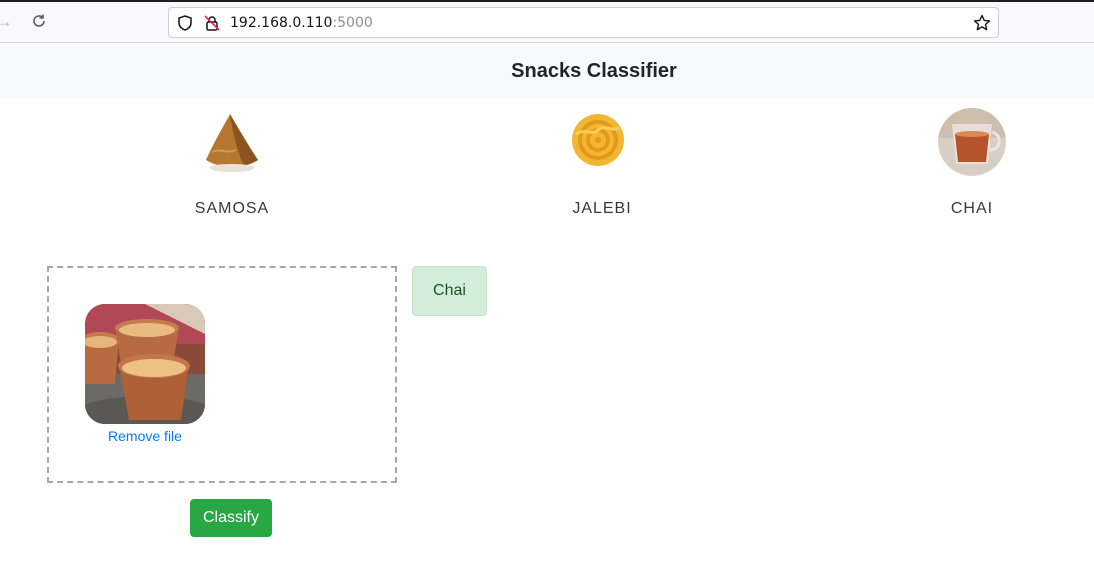 The height and width of the screenshot is (561, 1094). What do you see at coordinates (185, 23) in the screenshot?
I see `shield-icon` at bounding box center [185, 23].